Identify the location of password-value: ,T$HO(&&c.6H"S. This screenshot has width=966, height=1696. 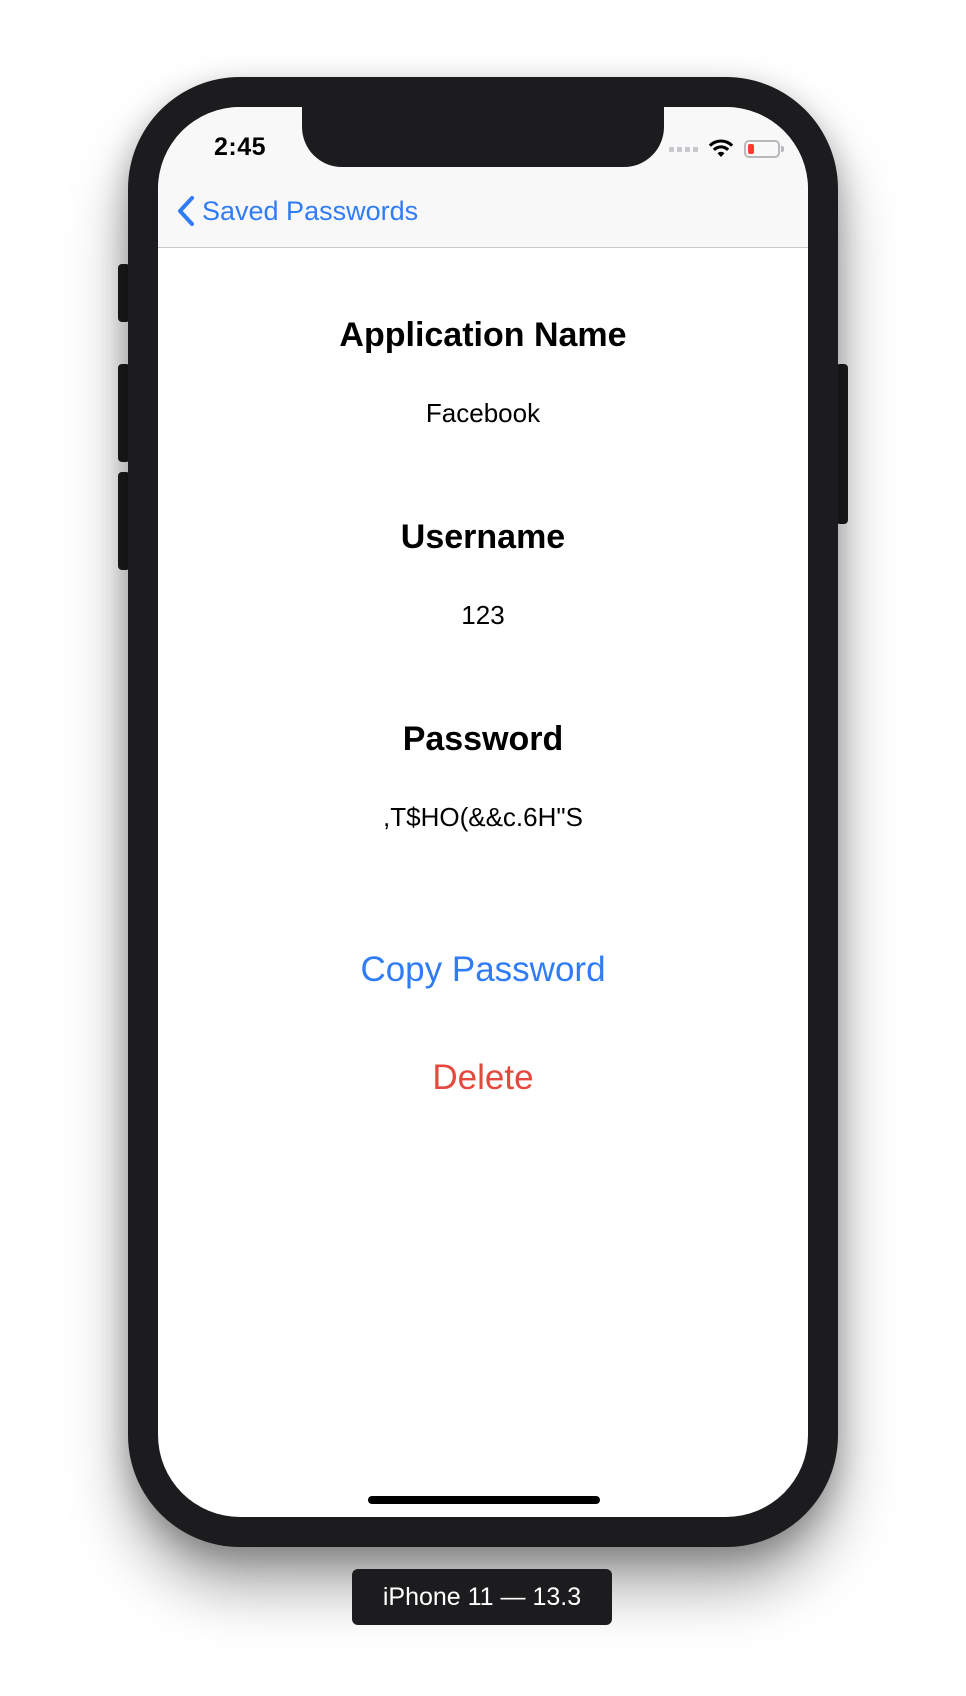
(483, 817).